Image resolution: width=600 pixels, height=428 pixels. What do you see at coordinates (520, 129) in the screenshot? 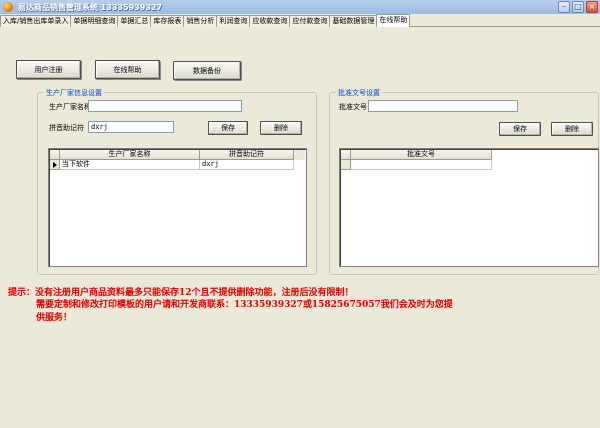
I see `approval-save-button: 保存` at bounding box center [520, 129].